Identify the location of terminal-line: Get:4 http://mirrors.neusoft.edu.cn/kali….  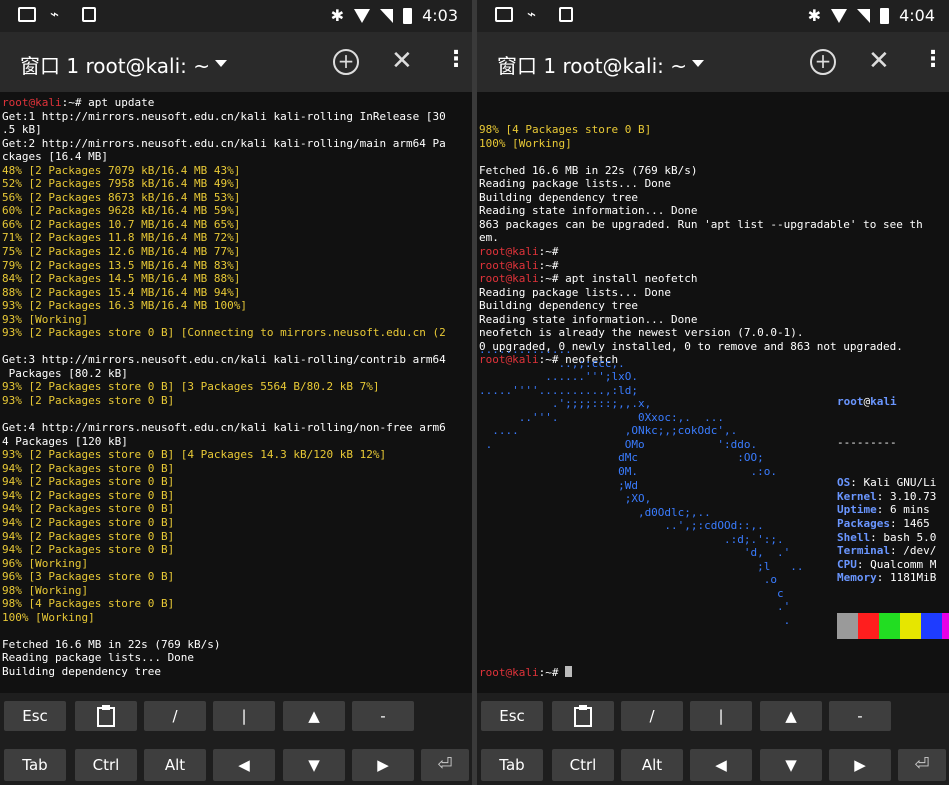
(237, 428).